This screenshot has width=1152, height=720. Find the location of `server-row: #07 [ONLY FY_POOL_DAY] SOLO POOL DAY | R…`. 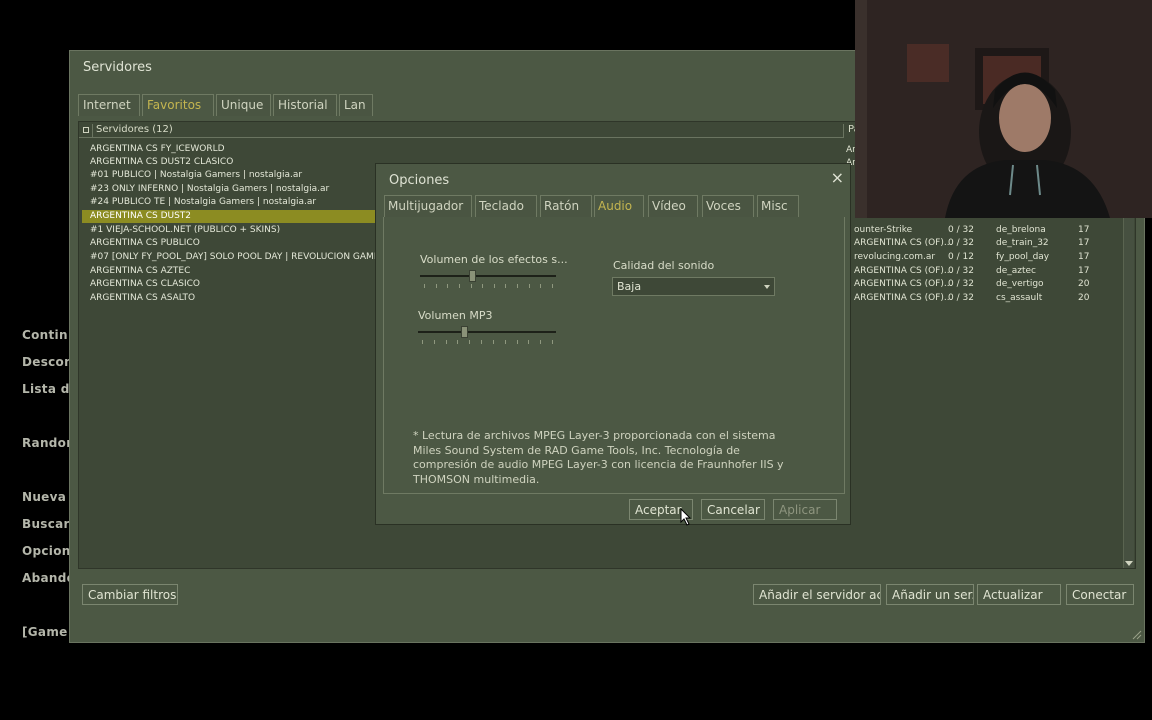

server-row: #07 [ONLY FY_POOL_DAY] SOLO POOL DAY | R… is located at coordinates (238, 257).